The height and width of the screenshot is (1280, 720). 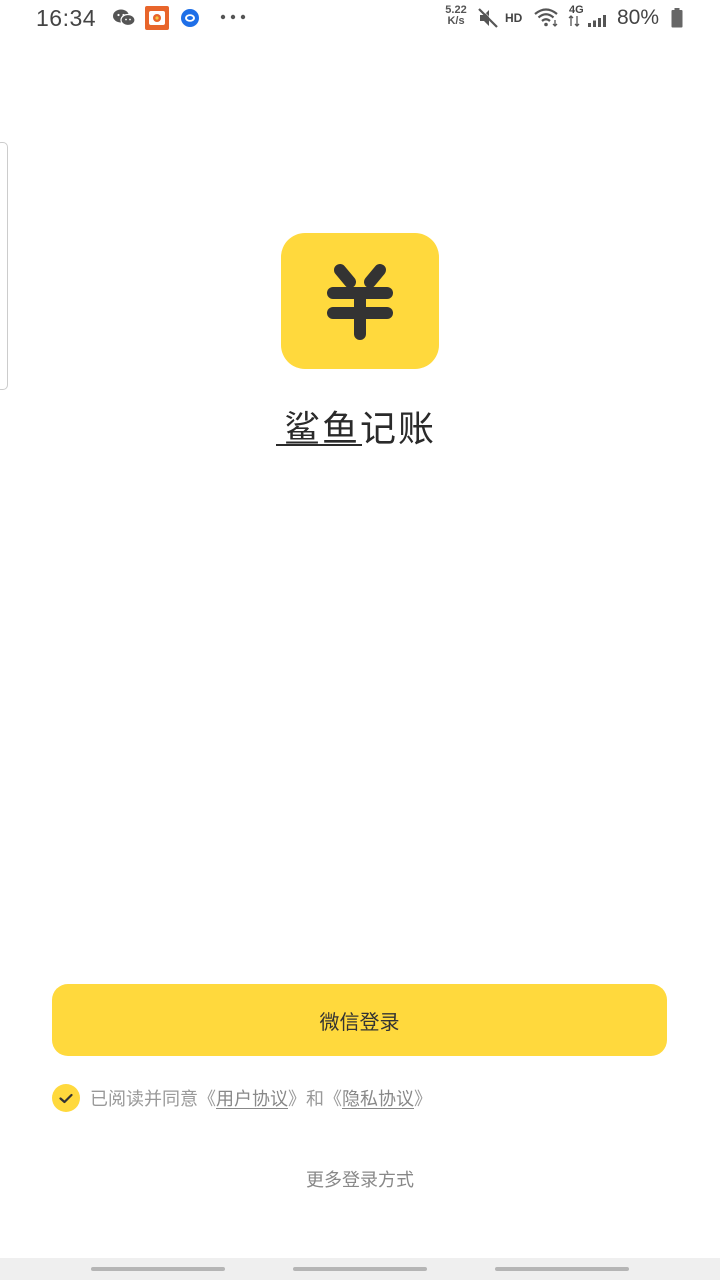 What do you see at coordinates (638, 17) in the screenshot?
I see `battery-percent: 80%` at bounding box center [638, 17].